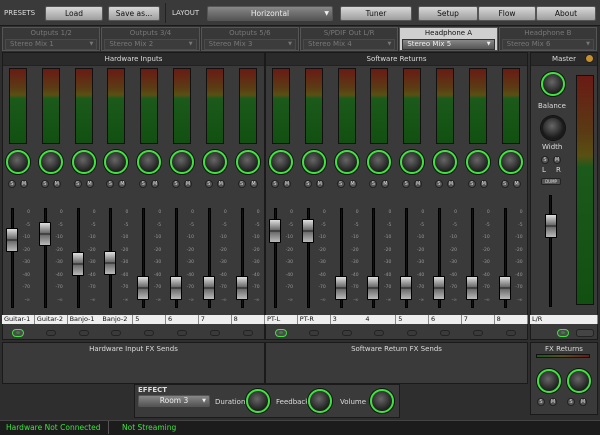 This screenshot has width=600, height=435. I want to click on output-mix-value: Stereo Mix 4, so click(330, 44).